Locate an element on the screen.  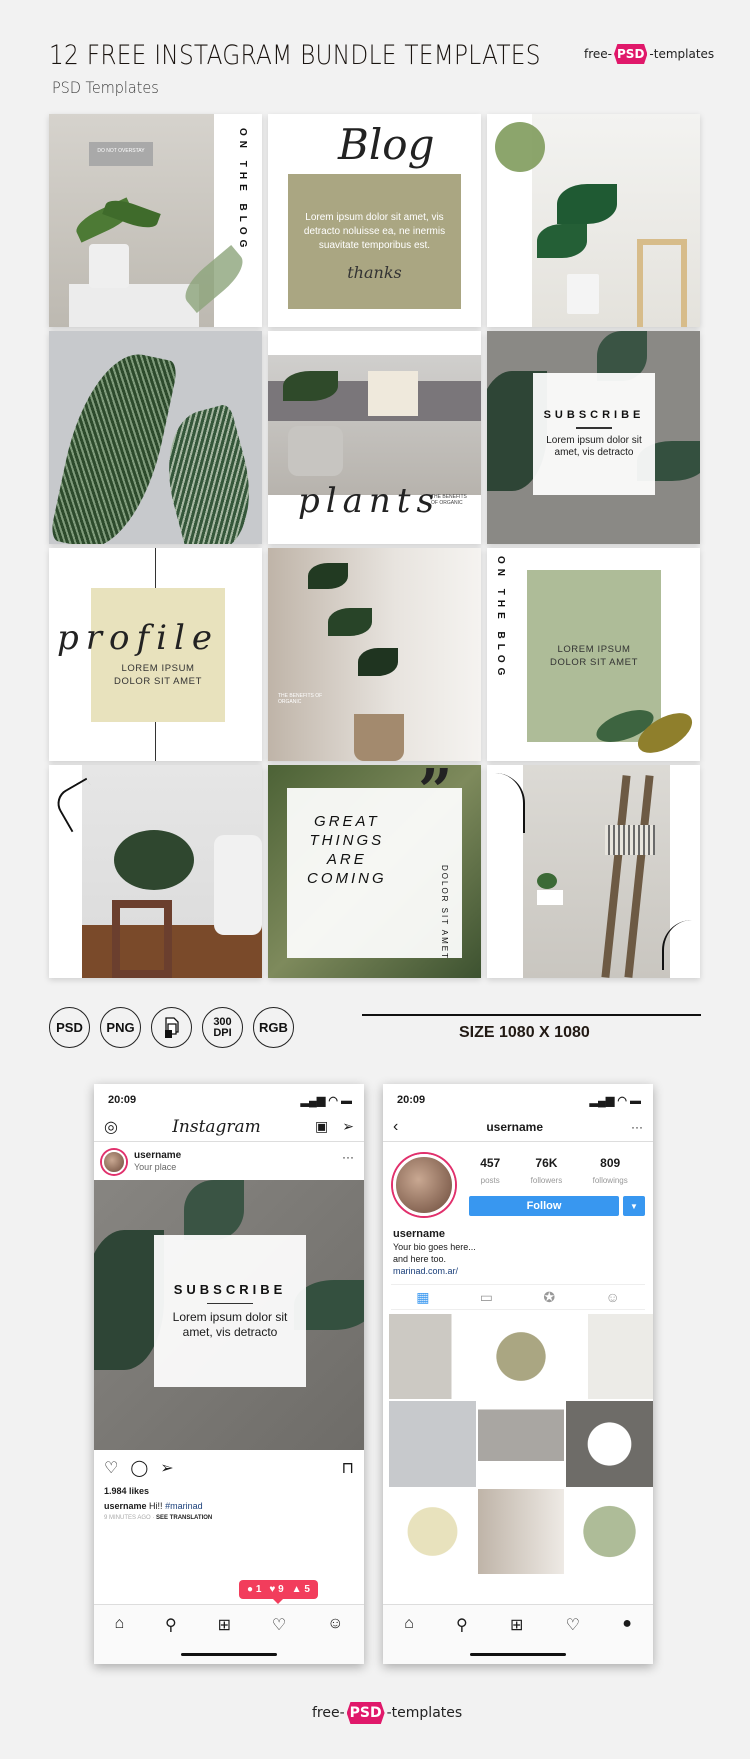
template-on-the-blog: DO NOT OVERSTAY ON THE BLOG is located at coordinates (155, 220).